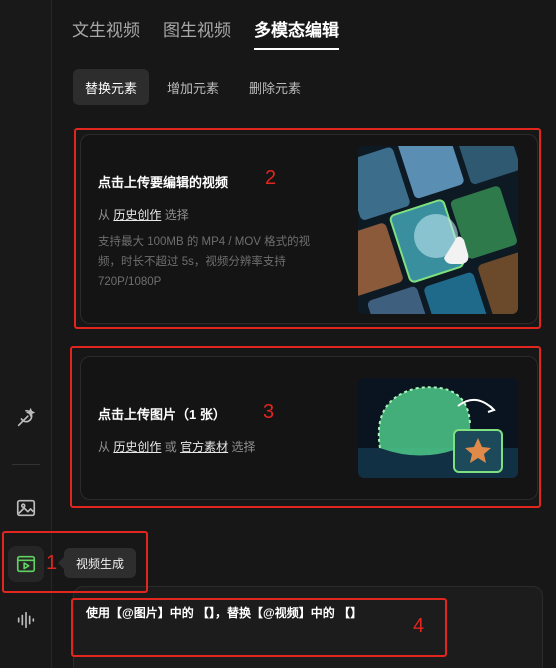  What do you see at coordinates (275, 87) in the screenshot?
I see `subtab-delete: 删除元素` at bounding box center [275, 87].